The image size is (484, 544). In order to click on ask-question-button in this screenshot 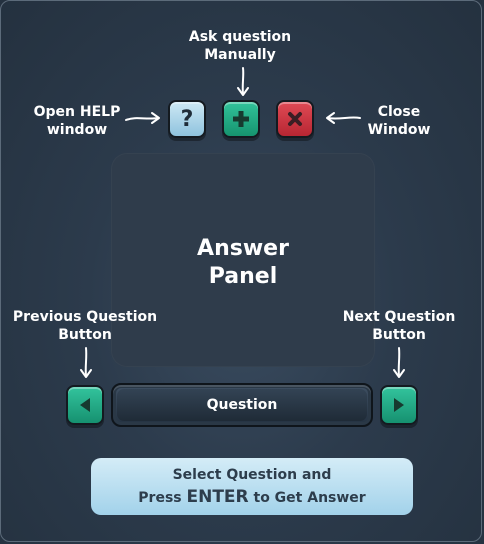, I will do `click(241, 119)`.